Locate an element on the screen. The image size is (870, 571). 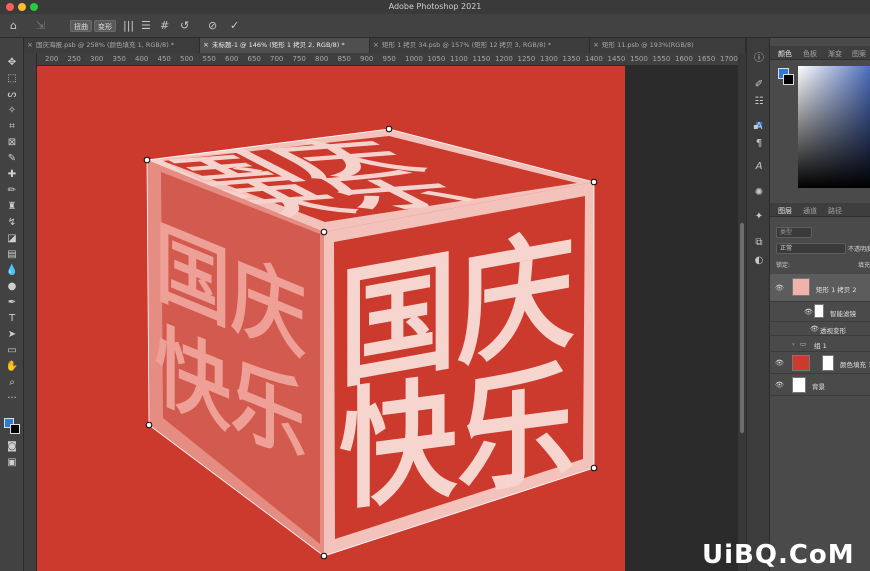
opacity-label: 不透明度 is located at coordinates (859, 249).